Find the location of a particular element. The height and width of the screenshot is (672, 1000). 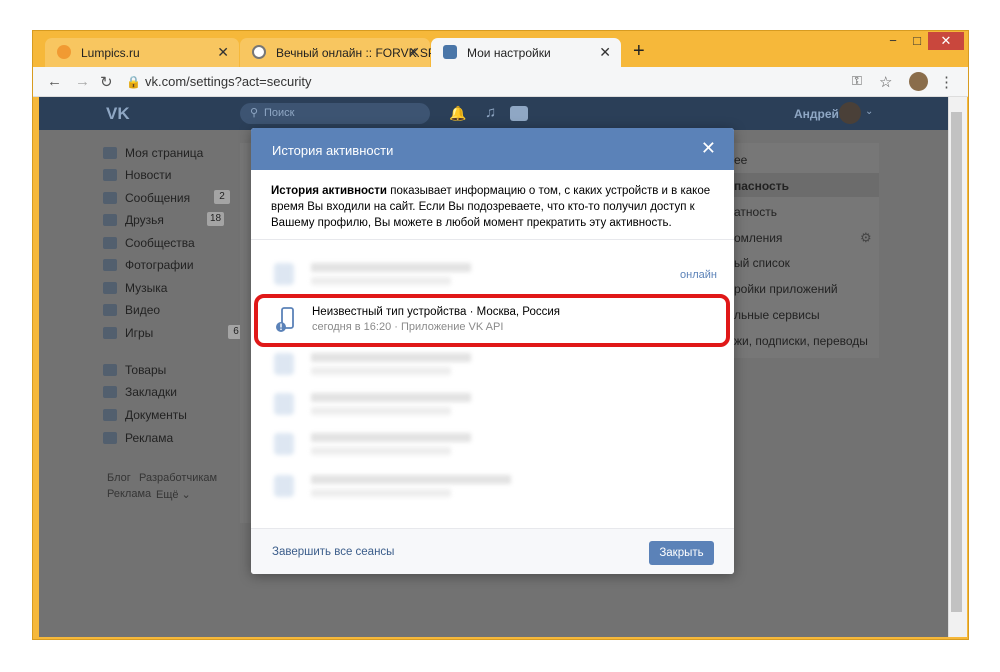

sidebar-item-goods: Товары is located at coordinates (134, 370).